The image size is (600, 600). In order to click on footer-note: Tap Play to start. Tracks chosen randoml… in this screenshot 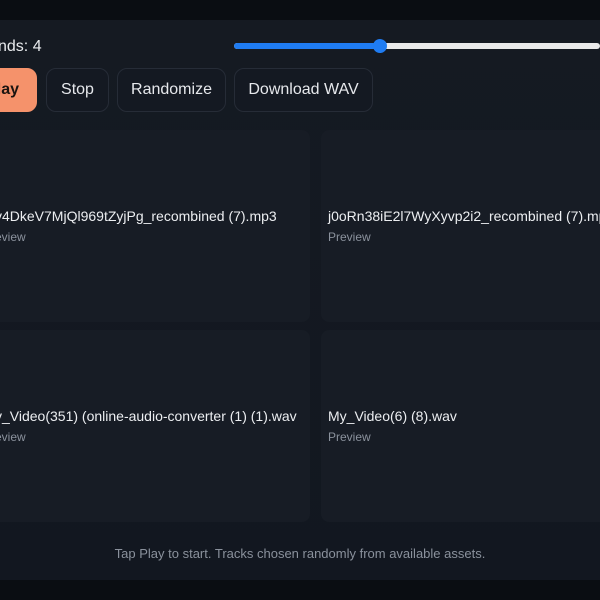, I will do `click(300, 553)`.